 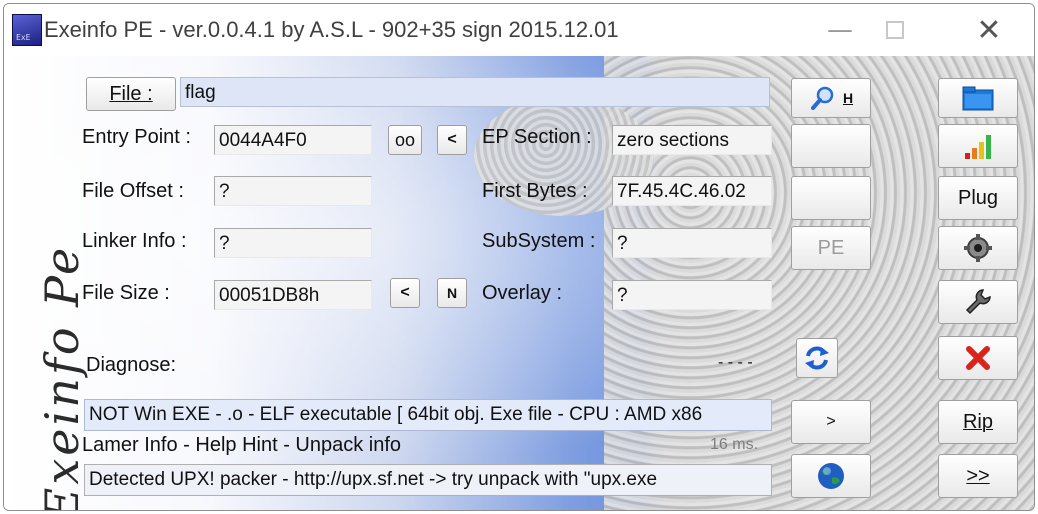 What do you see at coordinates (405, 140) in the screenshot?
I see `oo-button: oo` at bounding box center [405, 140].